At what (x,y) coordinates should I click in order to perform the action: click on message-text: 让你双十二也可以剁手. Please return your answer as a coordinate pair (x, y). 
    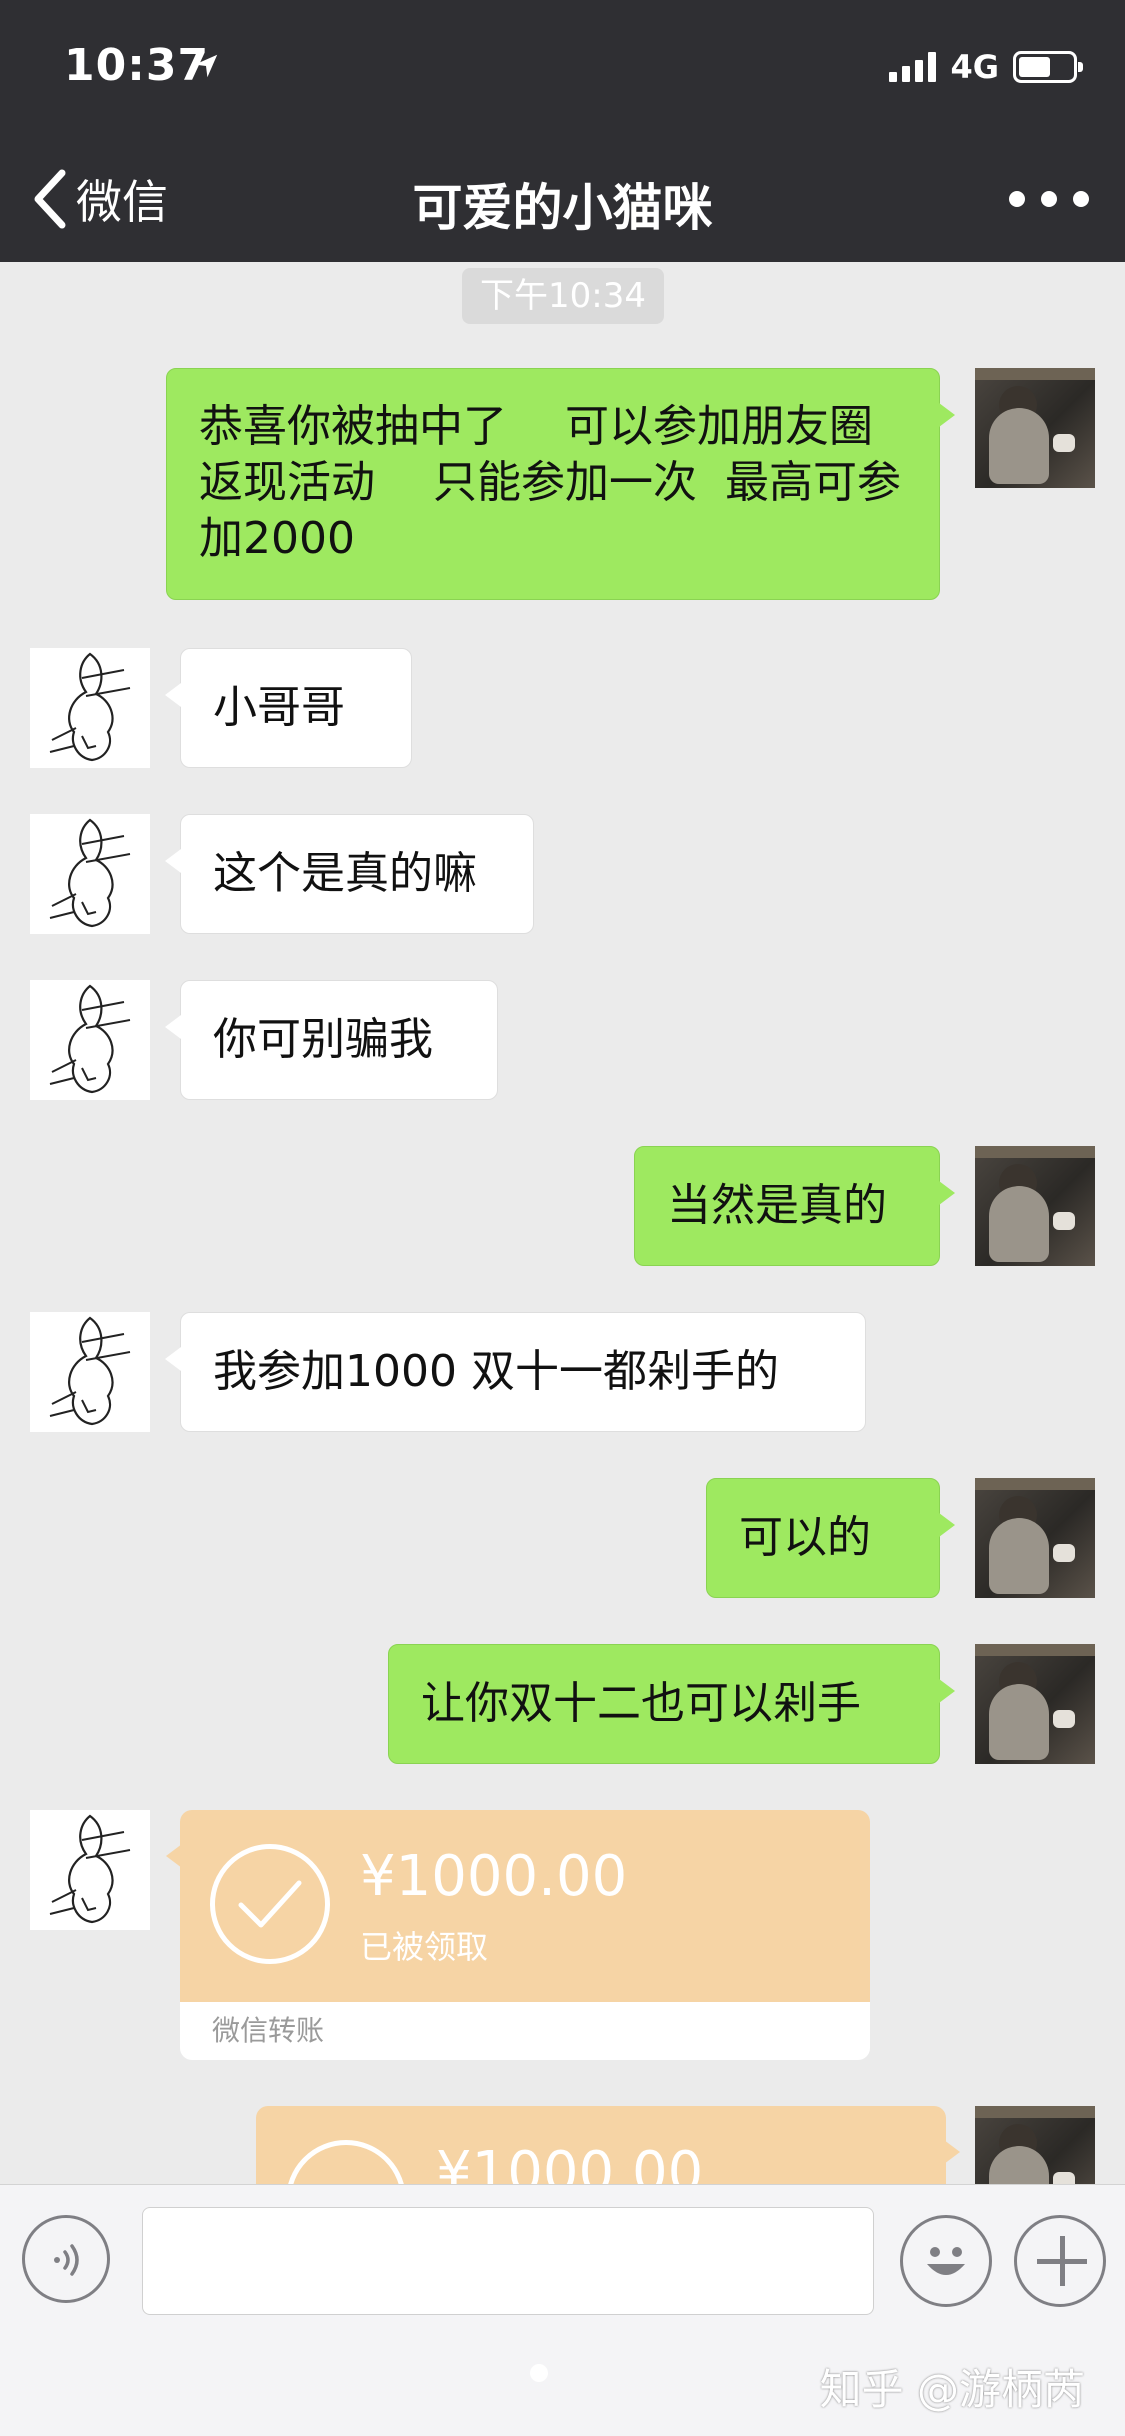
    Looking at the image, I should click on (641, 1703).